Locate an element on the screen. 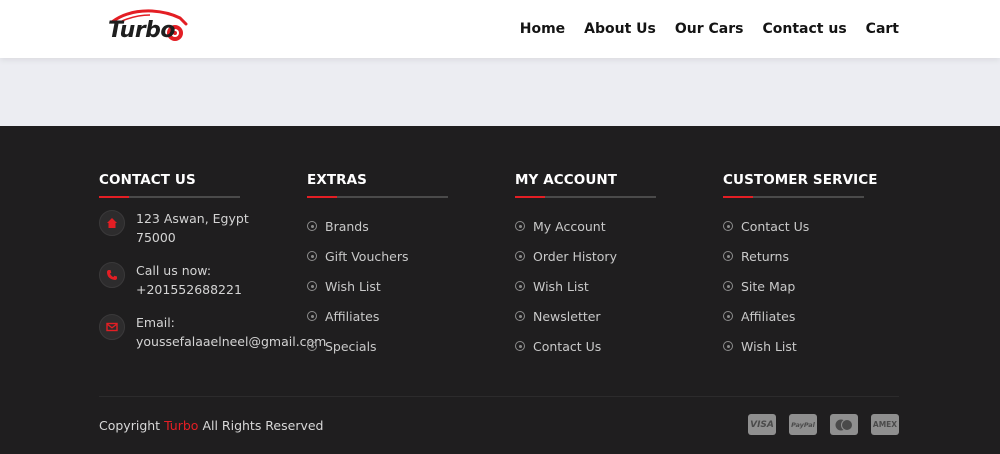 The height and width of the screenshot is (454, 1000). turbo-logo: Turbo is located at coordinates (149, 26).